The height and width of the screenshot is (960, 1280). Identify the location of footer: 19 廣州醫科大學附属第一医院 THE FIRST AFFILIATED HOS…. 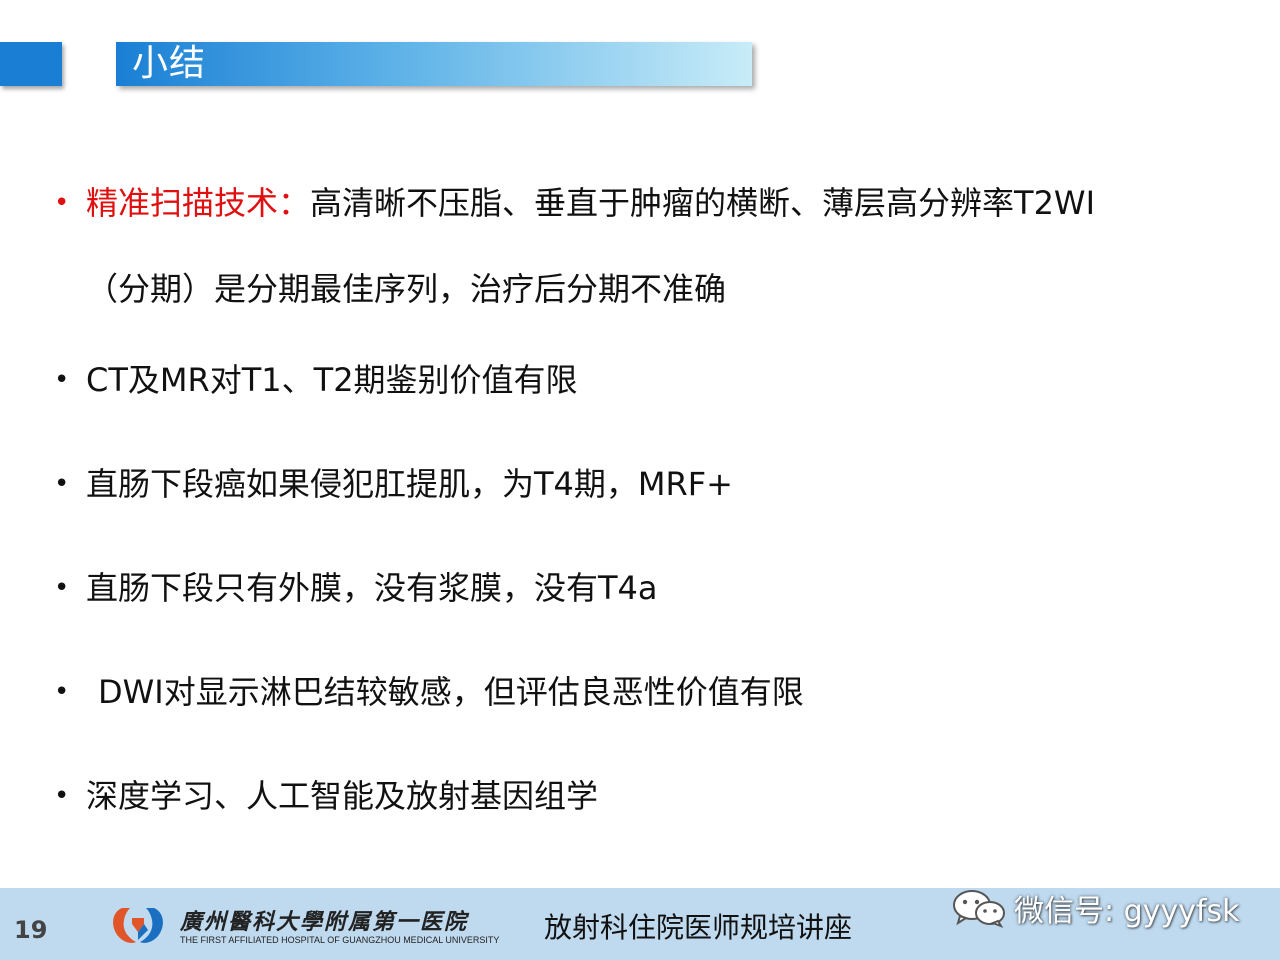
(640, 924).